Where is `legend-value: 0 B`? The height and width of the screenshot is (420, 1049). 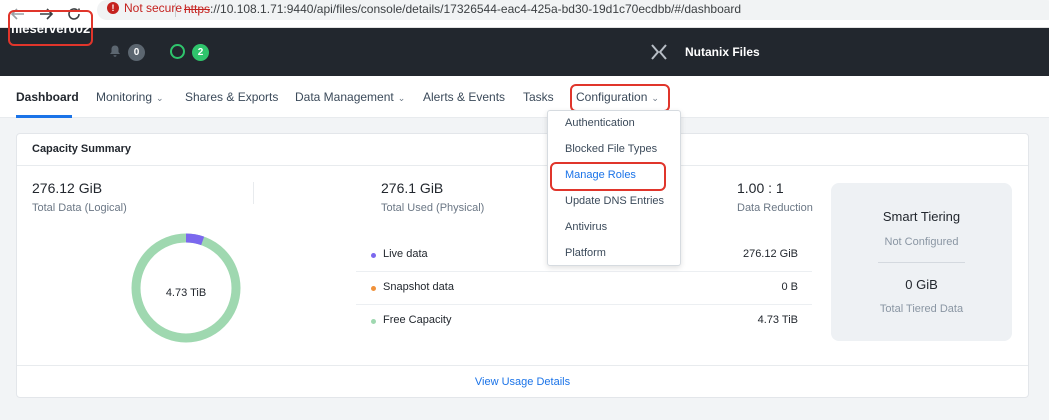 legend-value: 0 B is located at coordinates (789, 287).